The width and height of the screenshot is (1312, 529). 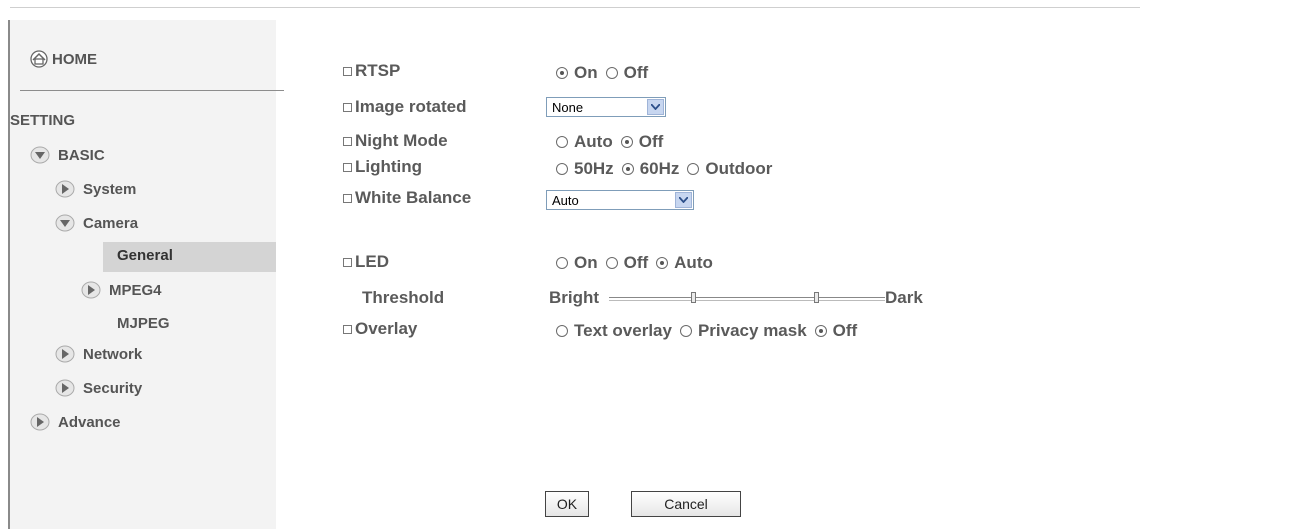 What do you see at coordinates (747, 299) in the screenshot?
I see `threshold-slider-track` at bounding box center [747, 299].